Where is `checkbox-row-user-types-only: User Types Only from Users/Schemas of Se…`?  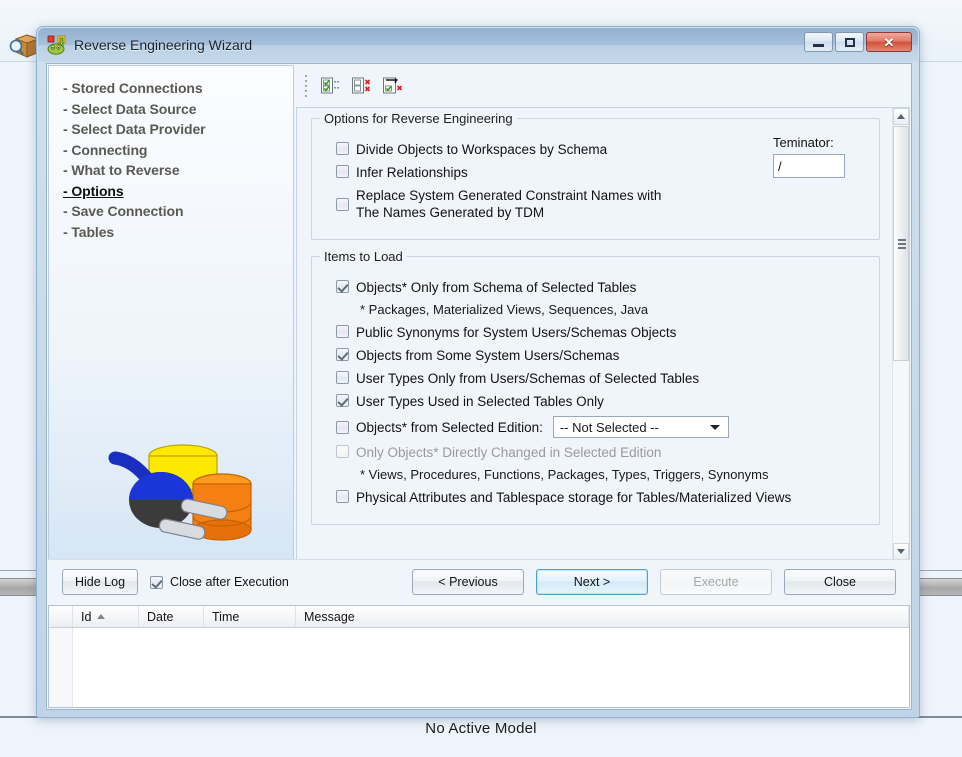
checkbox-row-user-types-only: User Types Only from Users/Schemas of Se… is located at coordinates (602, 378).